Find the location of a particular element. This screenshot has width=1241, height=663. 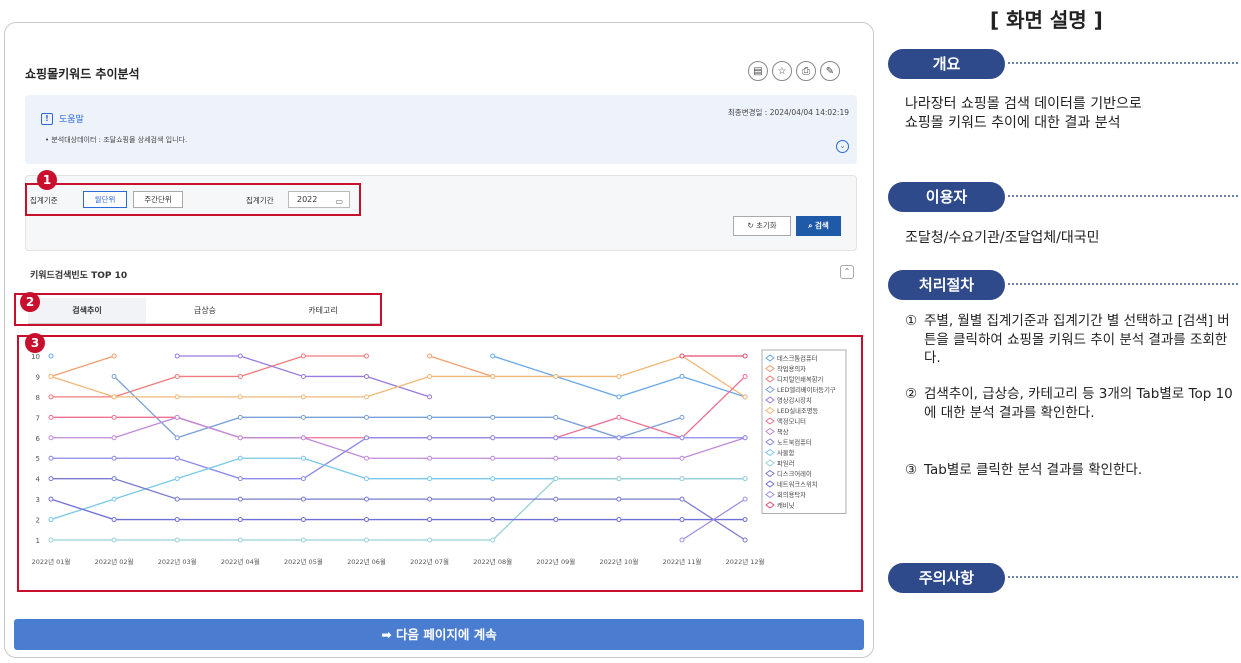

chevron-up-icon: ⌃ is located at coordinates (847, 272).